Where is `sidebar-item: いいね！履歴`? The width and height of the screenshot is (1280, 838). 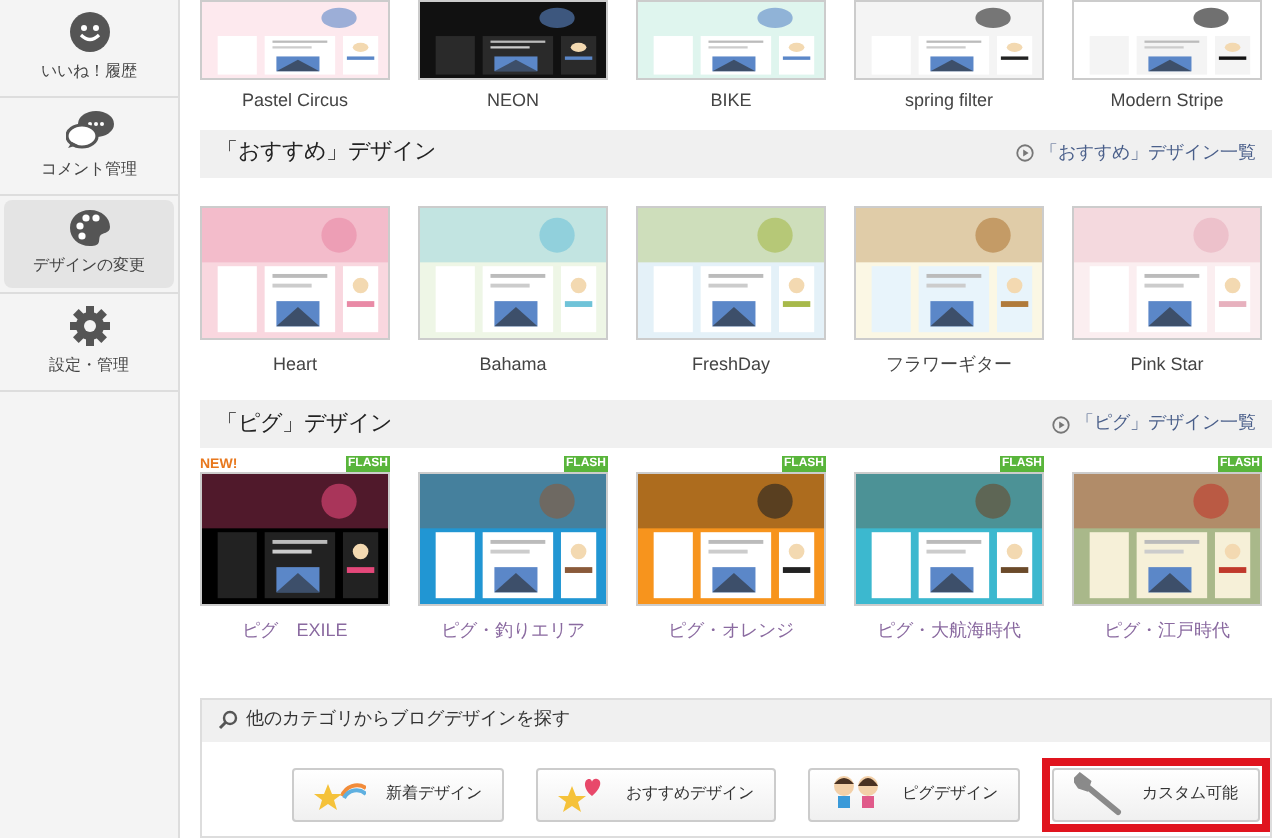
sidebar-item: いいね！履歴 is located at coordinates (89, 48).